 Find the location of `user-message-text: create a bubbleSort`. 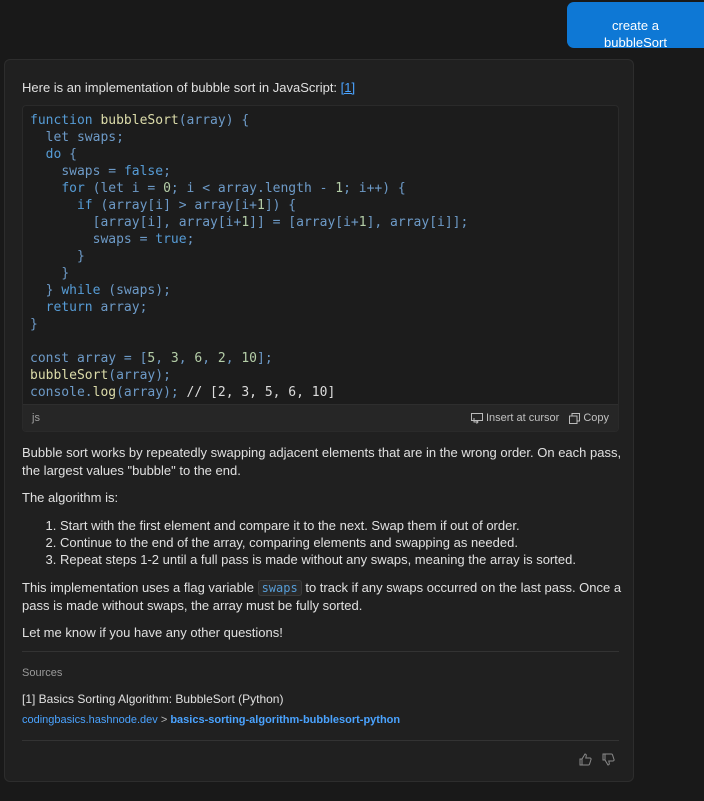

user-message-text: create a bubbleSort is located at coordinates (635, 34).